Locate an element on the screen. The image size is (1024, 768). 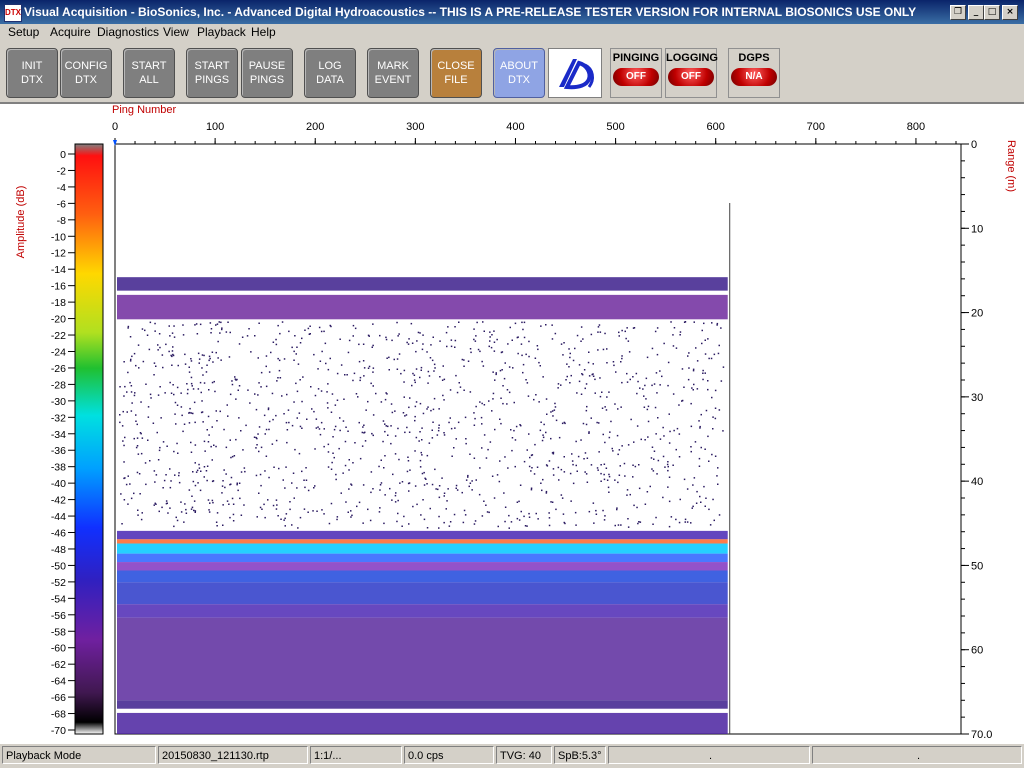
menu-help: Help is located at coordinates (263, 32).